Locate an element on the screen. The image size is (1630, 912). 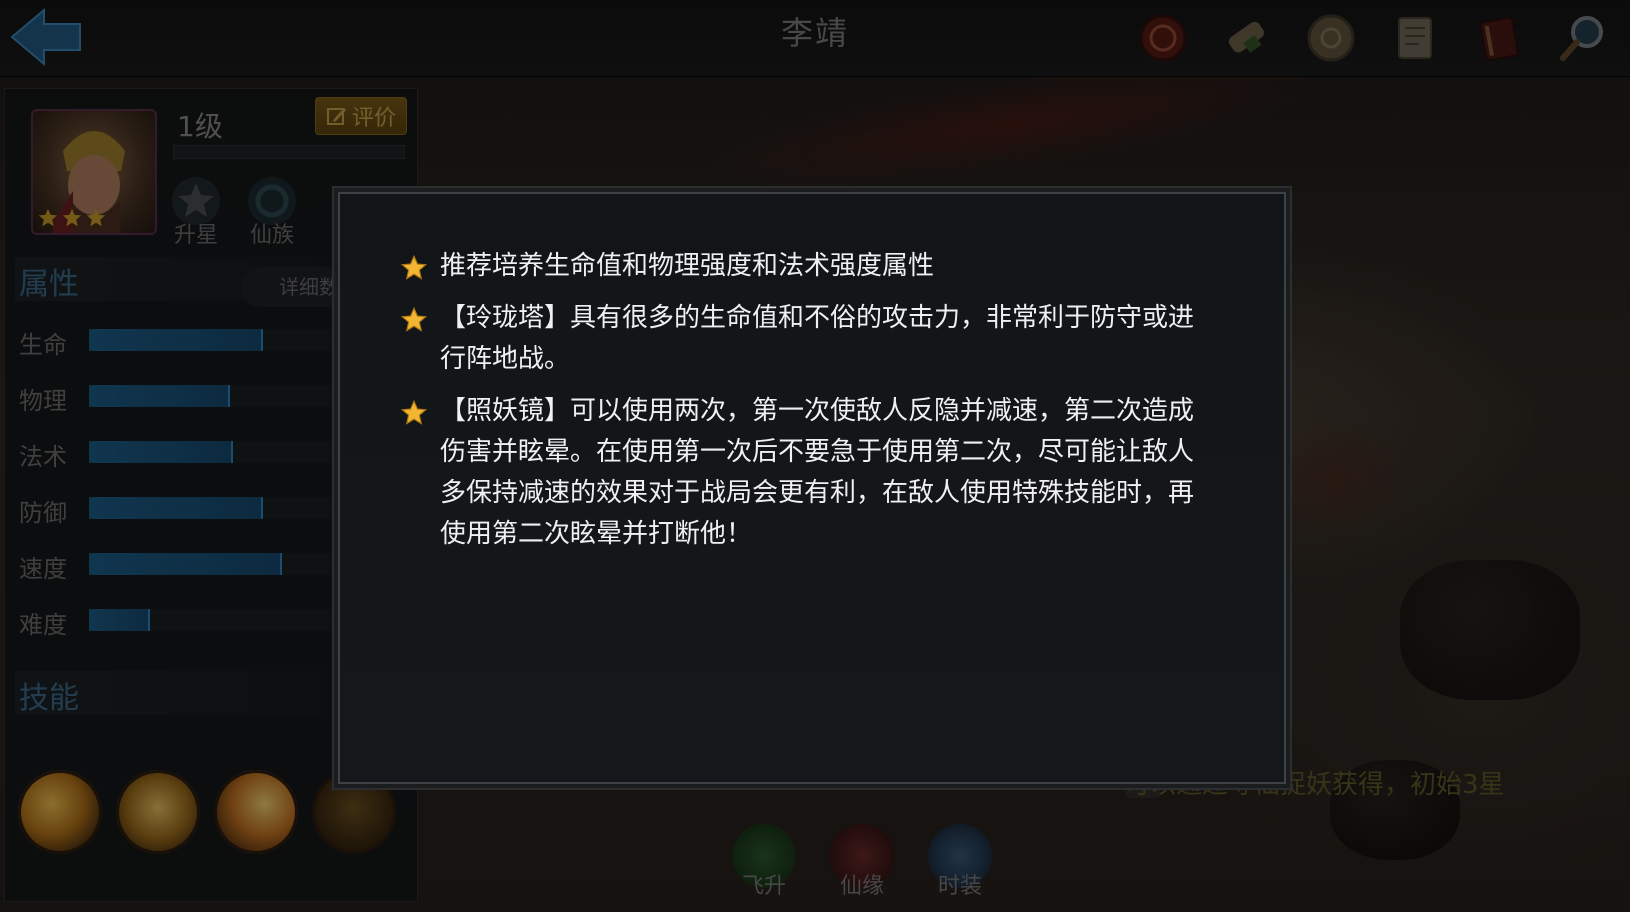
tip-text: 推荐培养生命值和物理强度和法术强度属性 is located at coordinates (687, 266).